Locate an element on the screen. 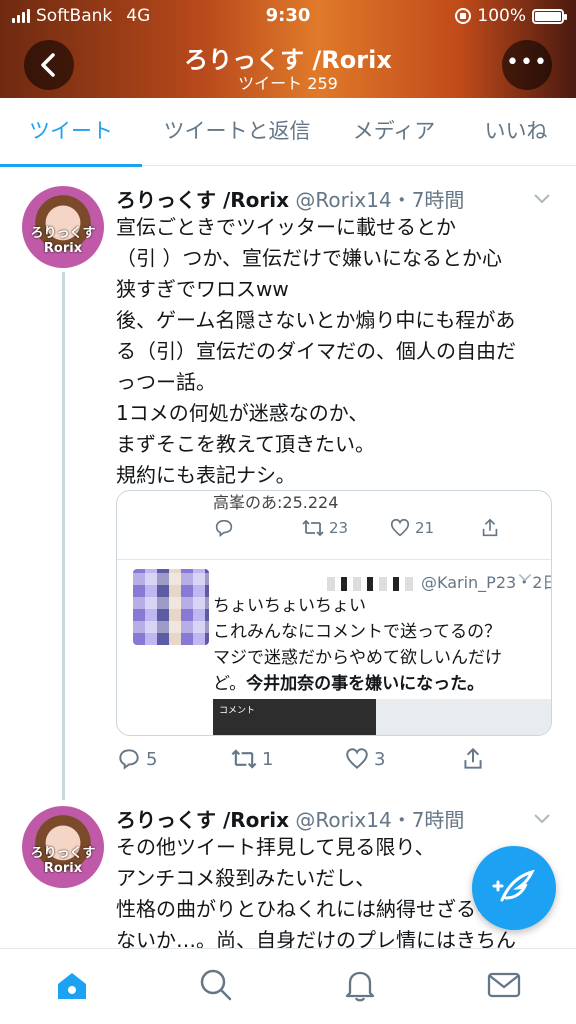 This screenshot has width=576, height=1024. tweet-line: 1コメの何処が迷惑なのか、 is located at coordinates (242, 413).